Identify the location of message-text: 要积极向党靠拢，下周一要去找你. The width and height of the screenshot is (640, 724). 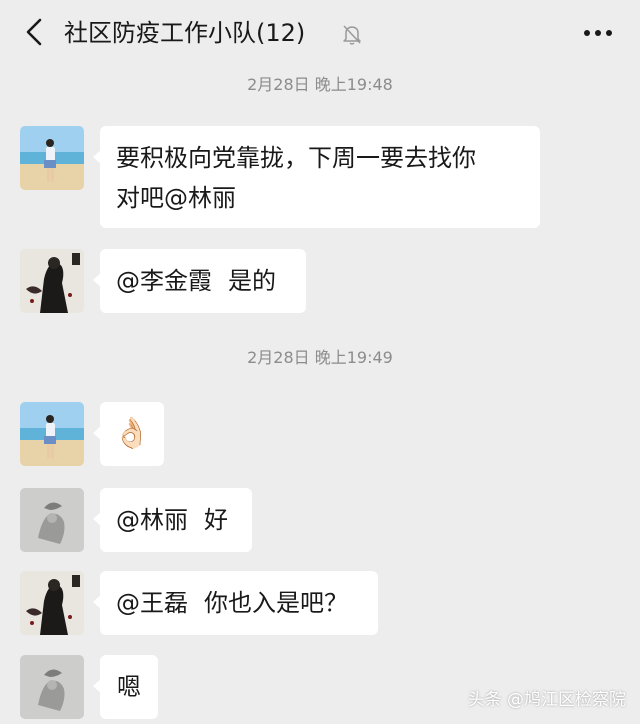
(296, 158).